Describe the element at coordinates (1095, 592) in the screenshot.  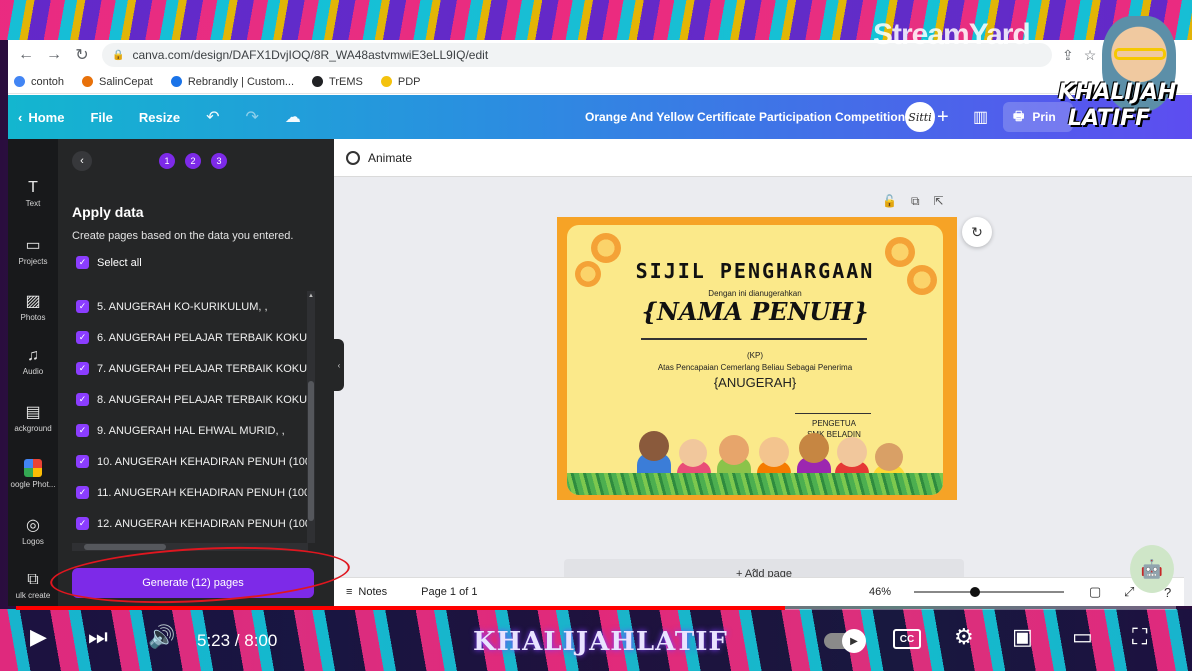
I see `page-count-icon: ▢` at that location.